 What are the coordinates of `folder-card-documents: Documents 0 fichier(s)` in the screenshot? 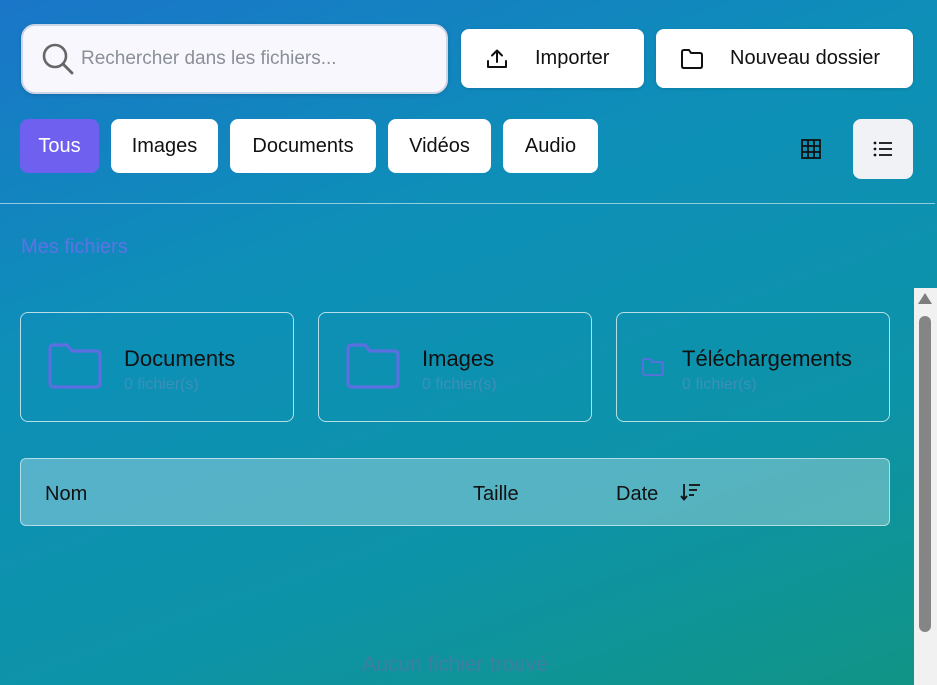 It's located at (157, 367).